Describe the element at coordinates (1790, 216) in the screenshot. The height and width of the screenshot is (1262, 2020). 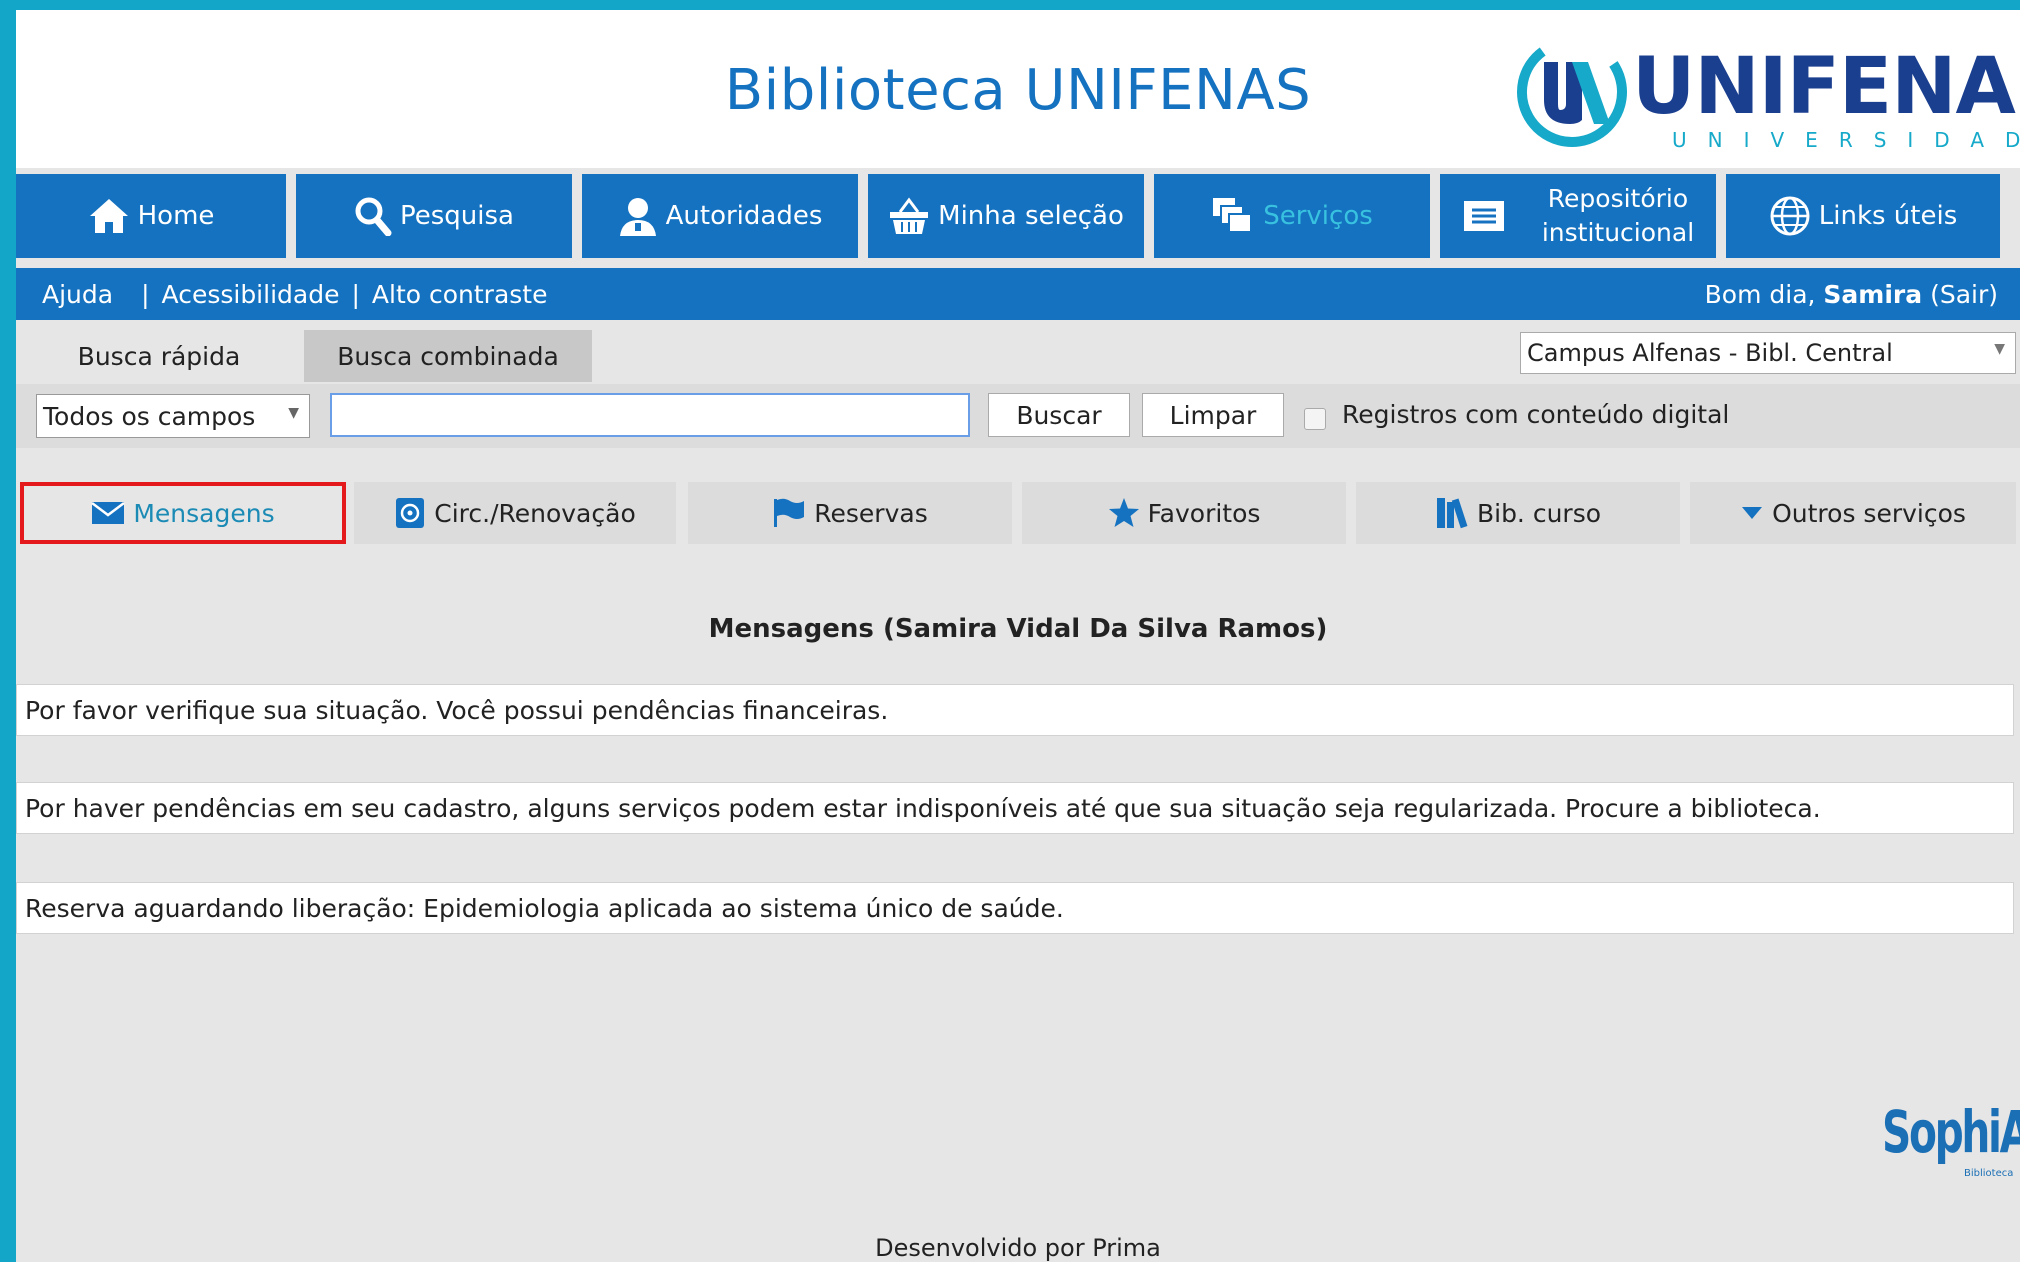
I see `globe-icon` at that location.